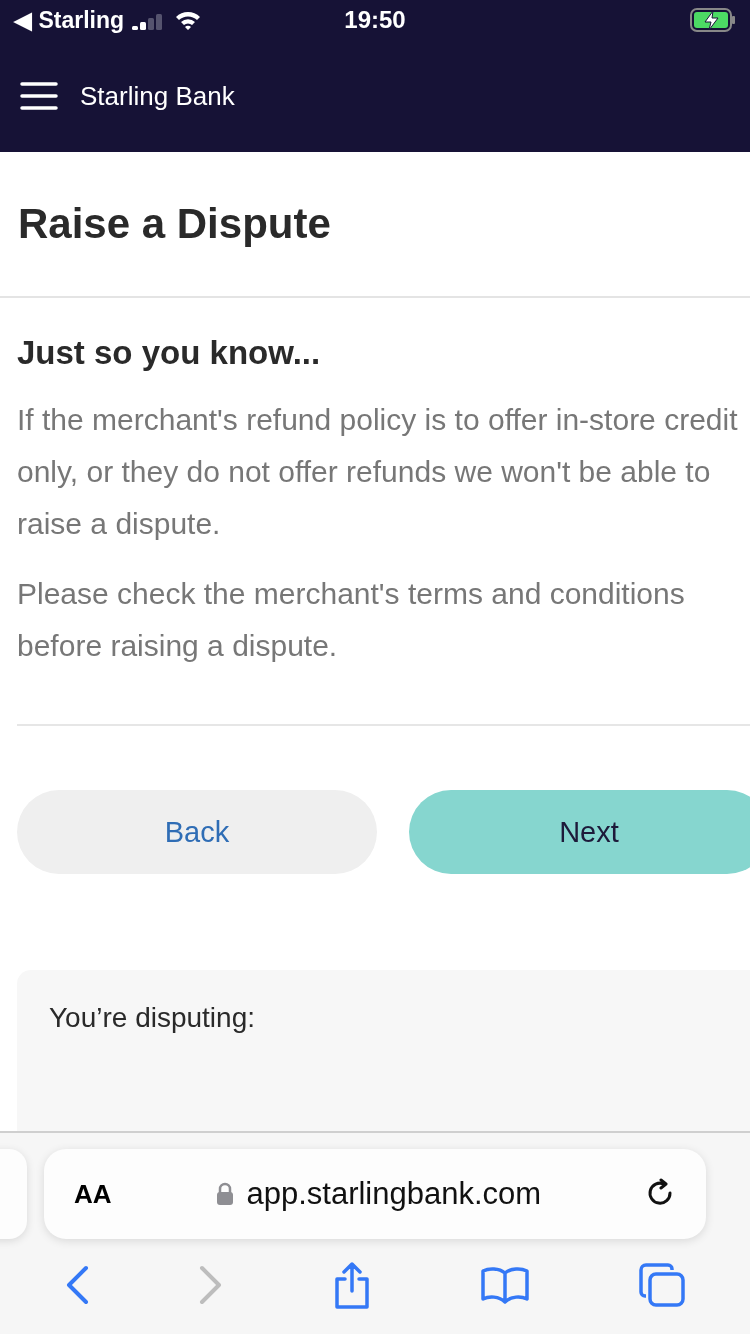 The image size is (750, 1334). I want to click on summary-heading: You’re disputing:, so click(152, 1017).